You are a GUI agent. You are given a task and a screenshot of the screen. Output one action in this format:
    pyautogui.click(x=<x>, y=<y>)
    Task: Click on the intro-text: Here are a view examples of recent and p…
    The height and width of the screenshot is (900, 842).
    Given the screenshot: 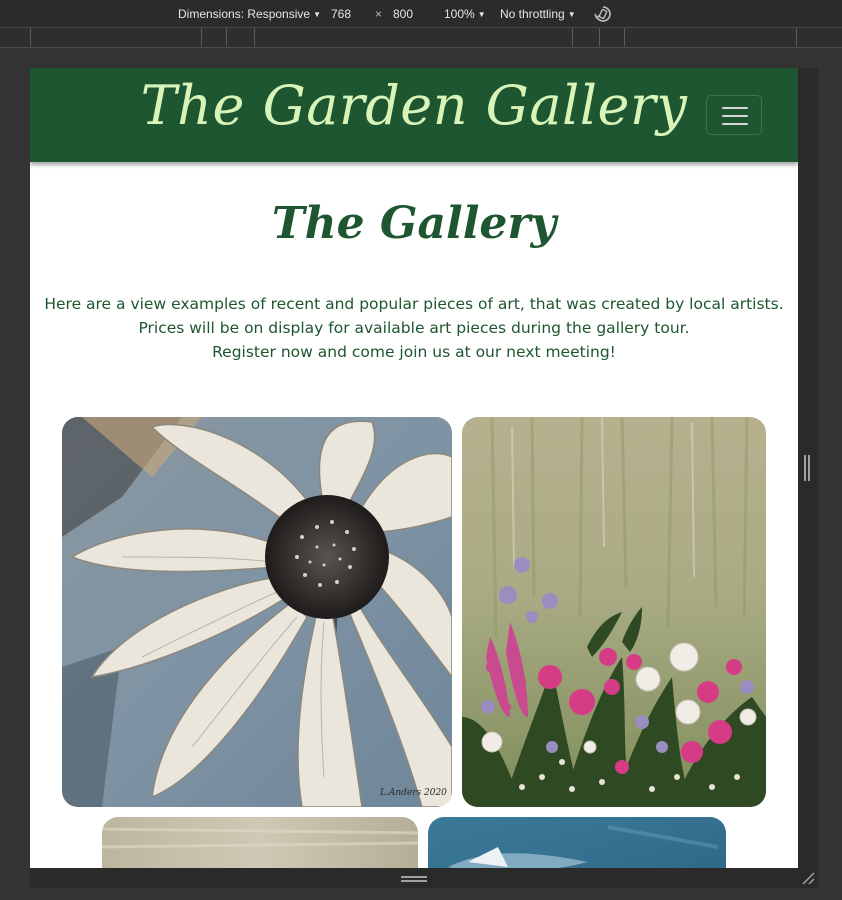 What is the action you would take?
    pyautogui.click(x=414, y=328)
    